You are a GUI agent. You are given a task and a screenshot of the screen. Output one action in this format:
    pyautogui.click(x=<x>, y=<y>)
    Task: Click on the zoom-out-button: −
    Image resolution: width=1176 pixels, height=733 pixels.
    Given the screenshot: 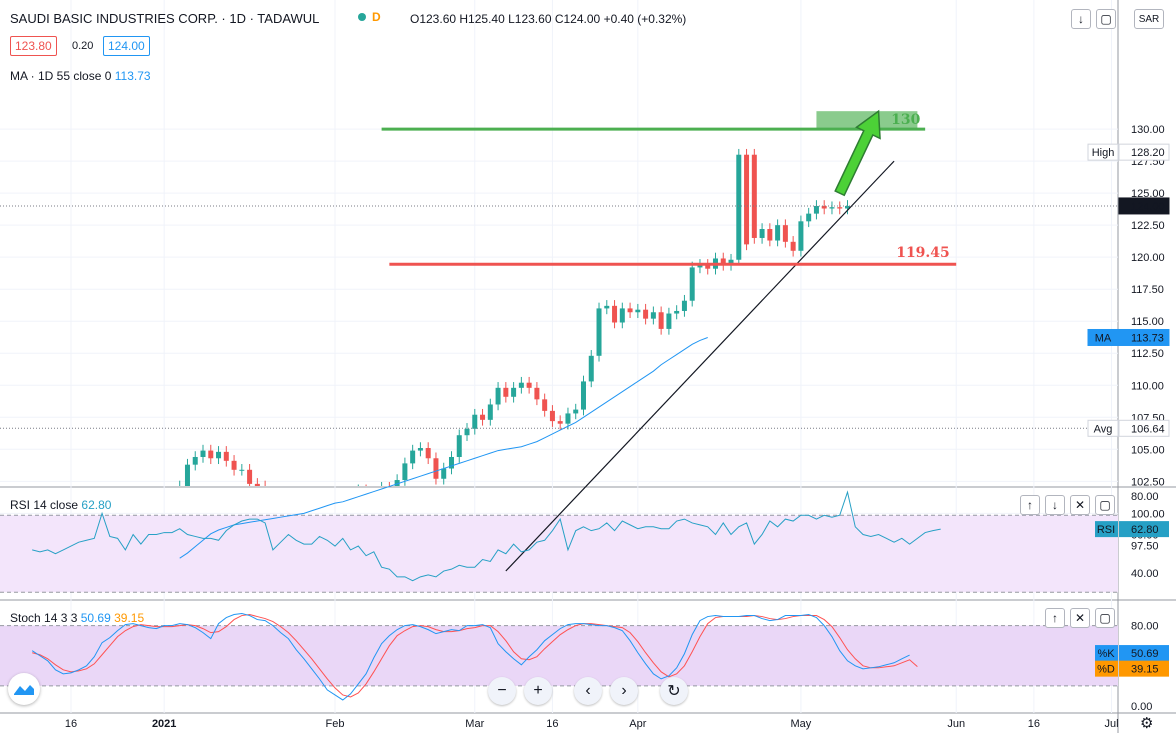 What is the action you would take?
    pyautogui.click(x=502, y=691)
    